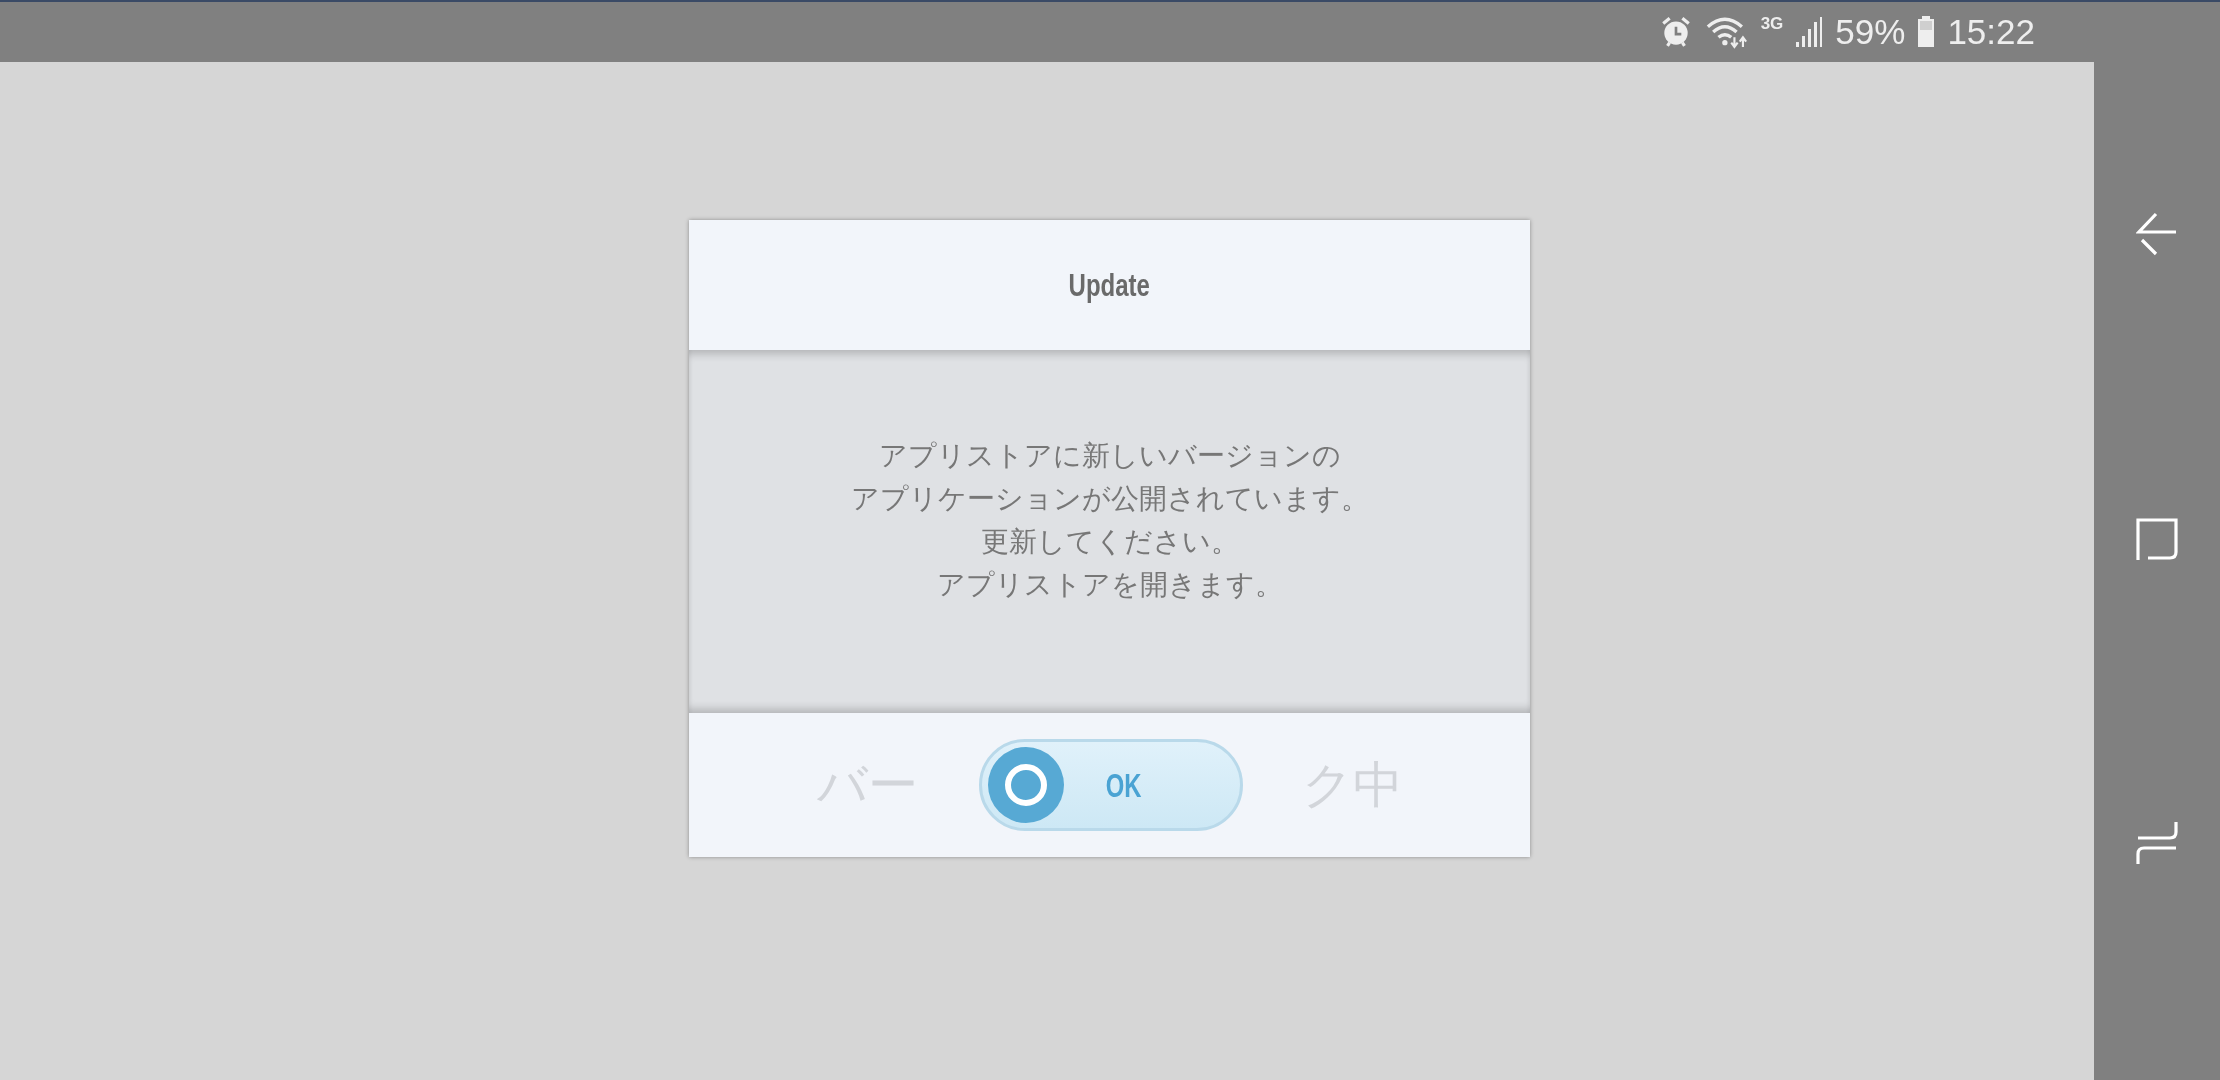  Describe the element at coordinates (1111, 785) in the screenshot. I see `ok-button: OK` at that location.